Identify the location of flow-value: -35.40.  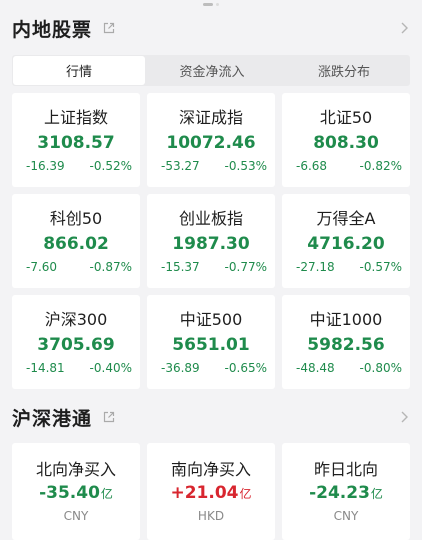
(69, 493).